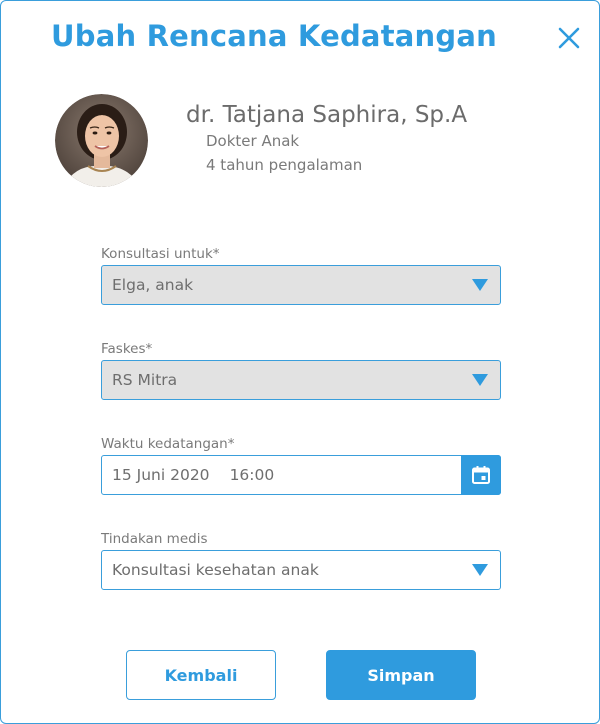 This screenshot has width=600, height=724. What do you see at coordinates (160, 254) in the screenshot?
I see `consult-for-label: Konsultasi untuk*` at bounding box center [160, 254].